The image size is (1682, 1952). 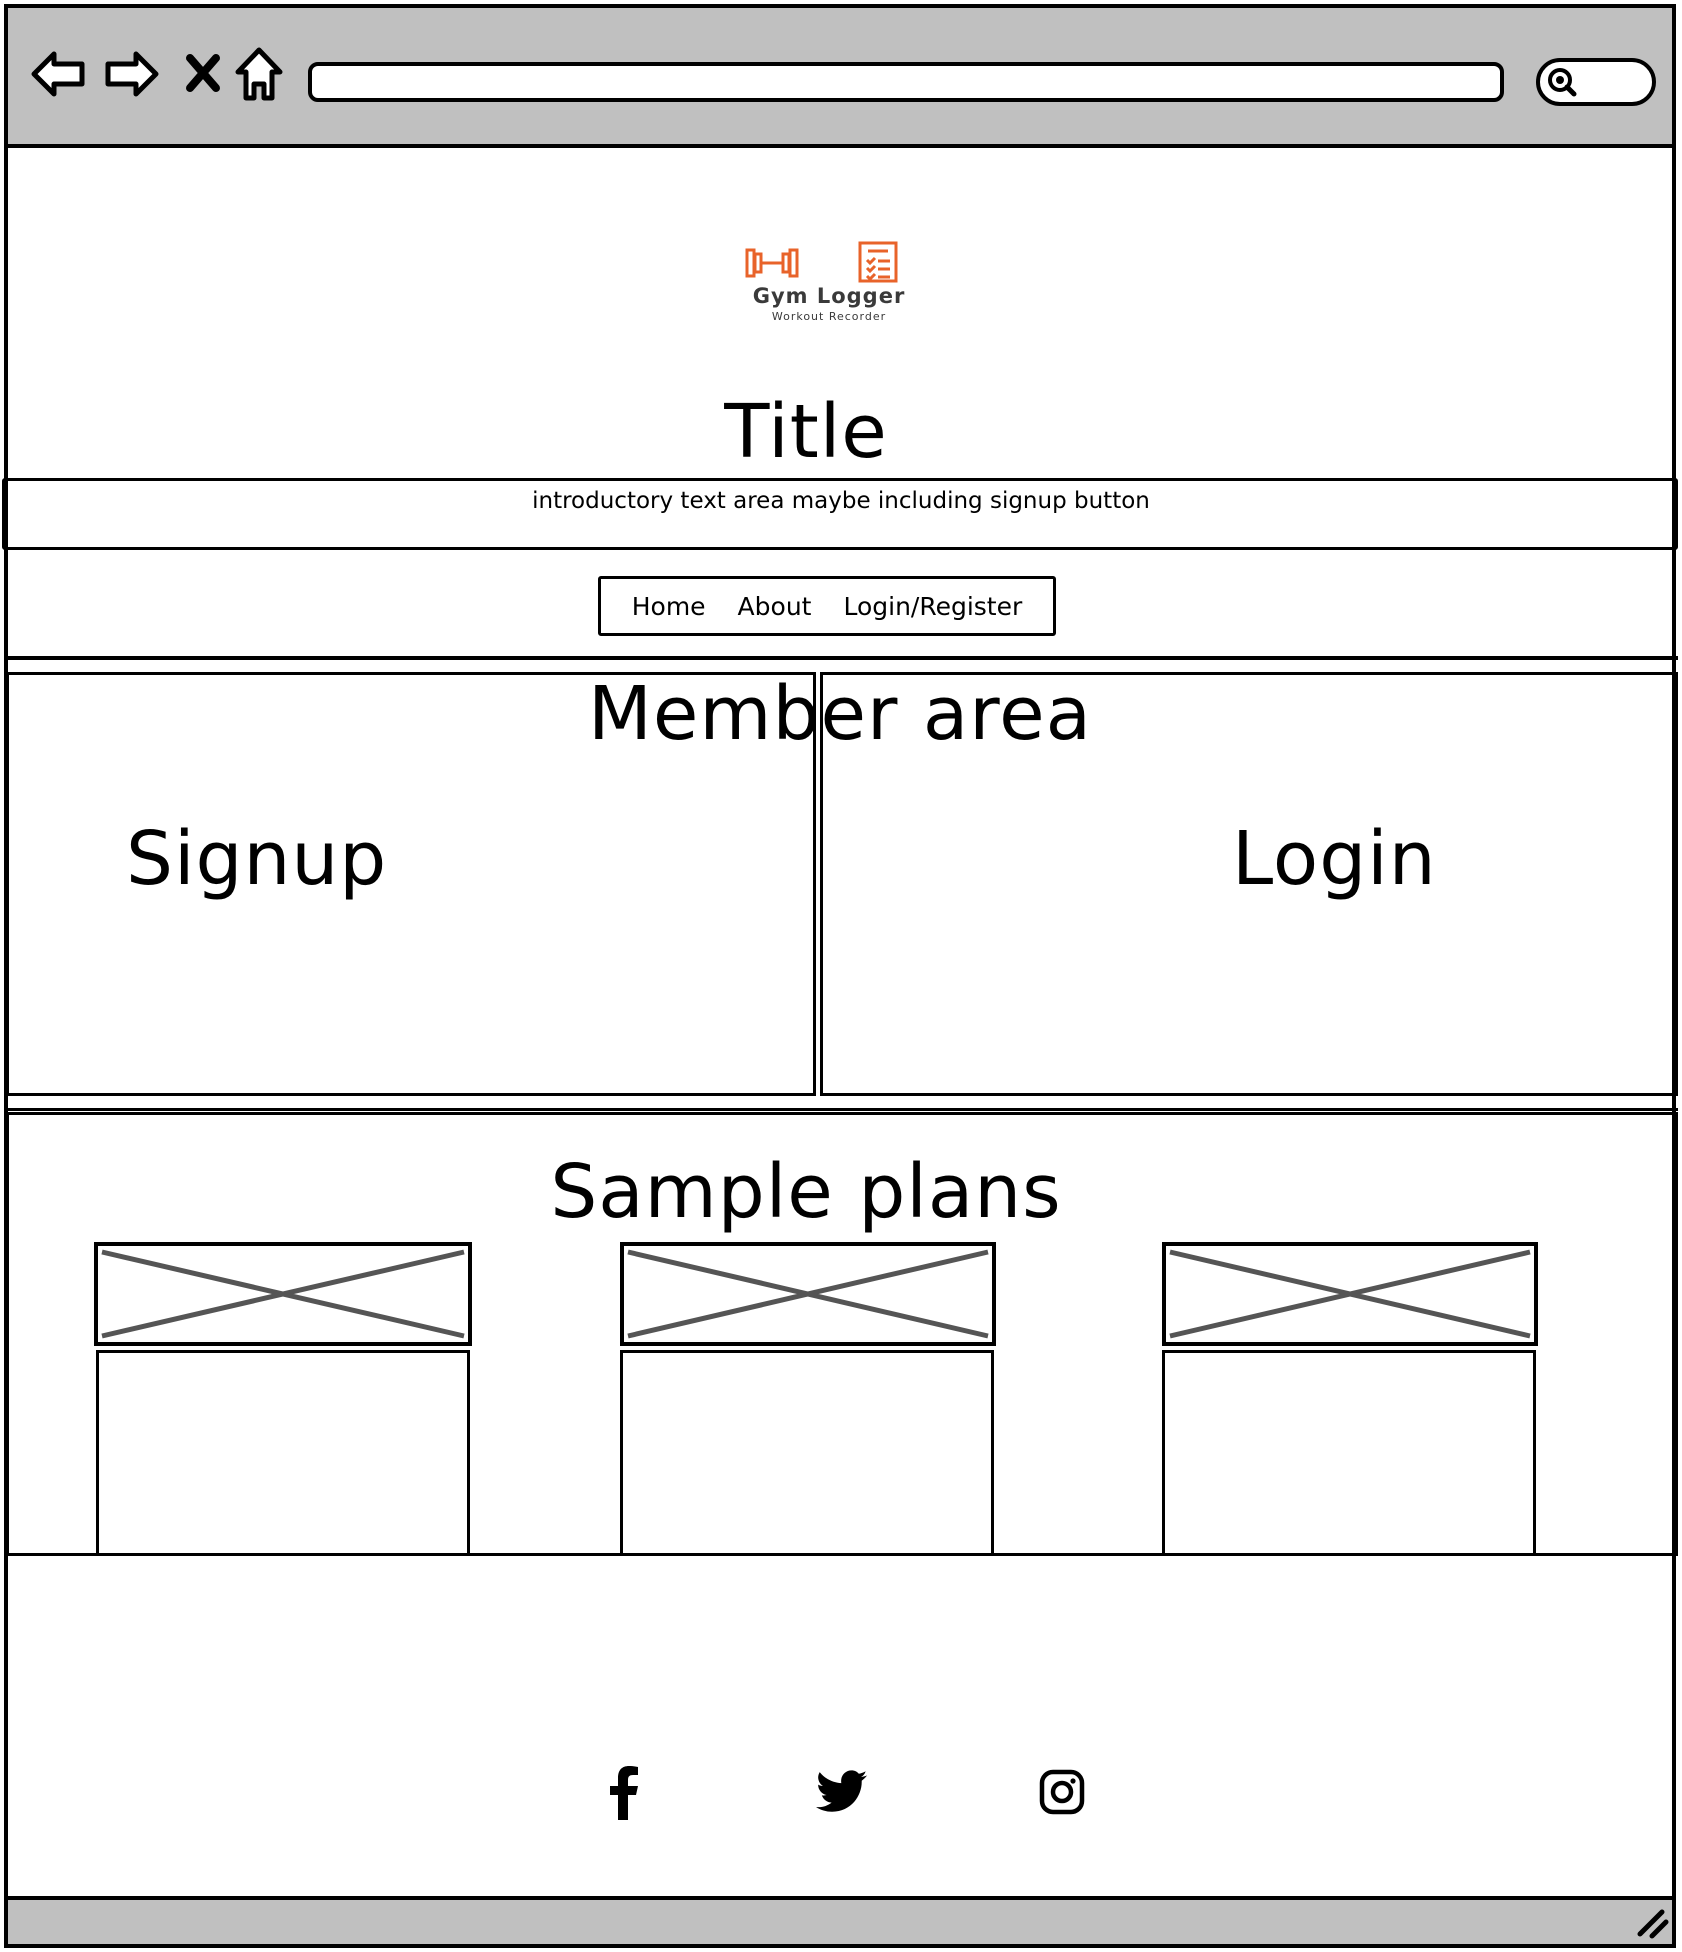 What do you see at coordinates (829, 316) in the screenshot?
I see `brand-tagline: Workout Recorder` at bounding box center [829, 316].